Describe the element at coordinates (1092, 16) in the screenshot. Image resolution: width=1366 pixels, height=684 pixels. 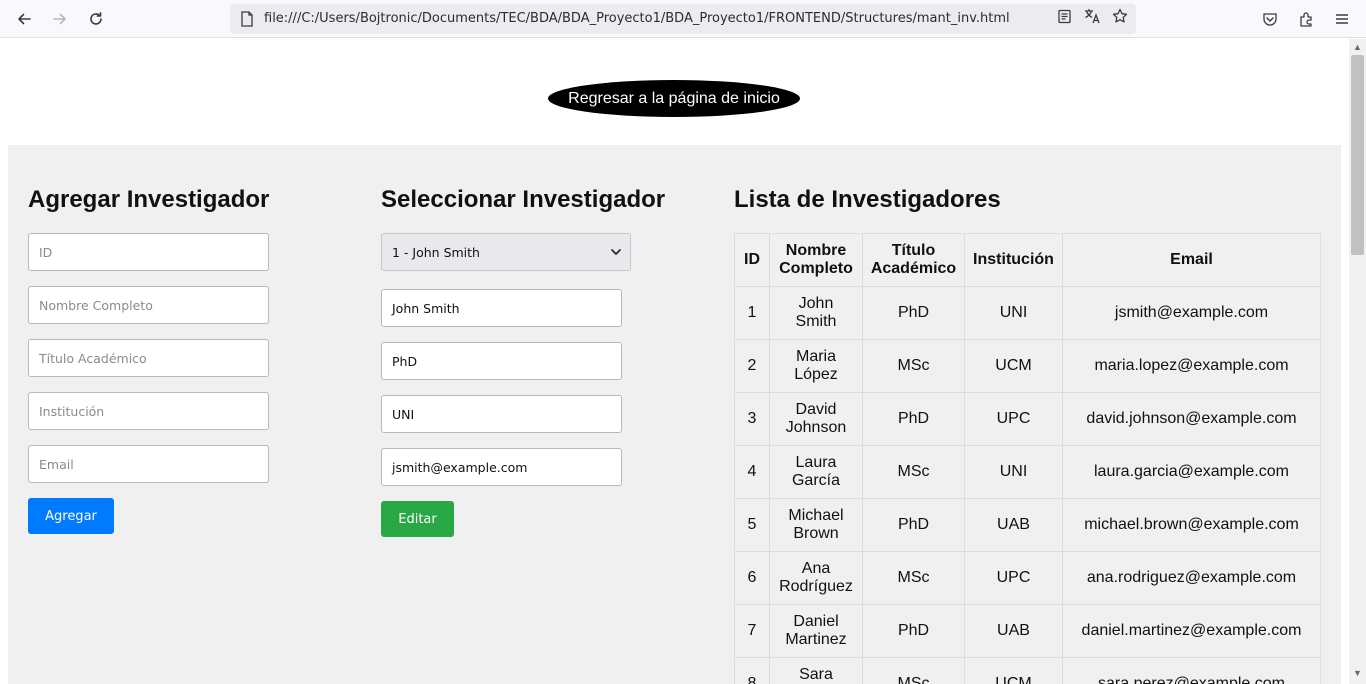
I see `translate-icon` at that location.